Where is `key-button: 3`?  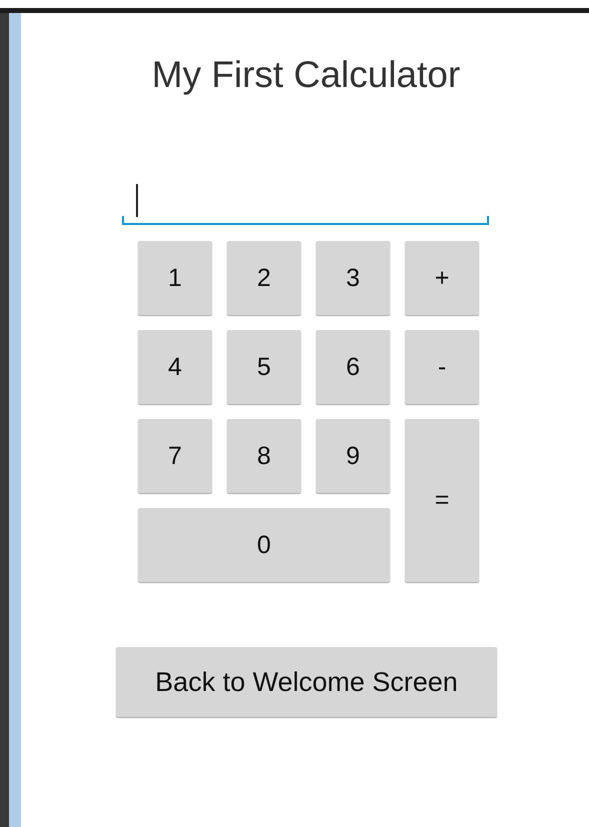
key-button: 3 is located at coordinates (353, 278).